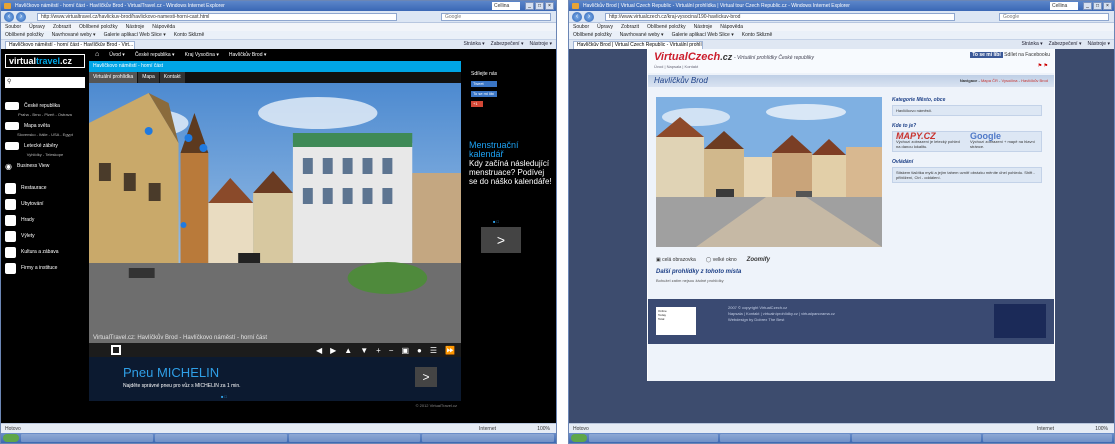 The height and width of the screenshot is (444, 1115). I want to click on facebook-share: To se mi líbí Sdílet na Facebooku, so click(1010, 55).